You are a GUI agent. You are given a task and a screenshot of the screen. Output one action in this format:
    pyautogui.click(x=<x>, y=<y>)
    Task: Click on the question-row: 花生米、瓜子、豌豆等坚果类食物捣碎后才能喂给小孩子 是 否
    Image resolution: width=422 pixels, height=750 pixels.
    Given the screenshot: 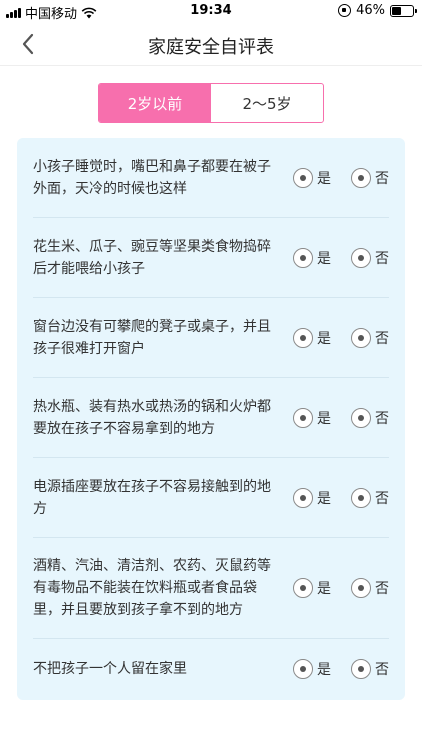 What is the action you would take?
    pyautogui.click(x=211, y=258)
    